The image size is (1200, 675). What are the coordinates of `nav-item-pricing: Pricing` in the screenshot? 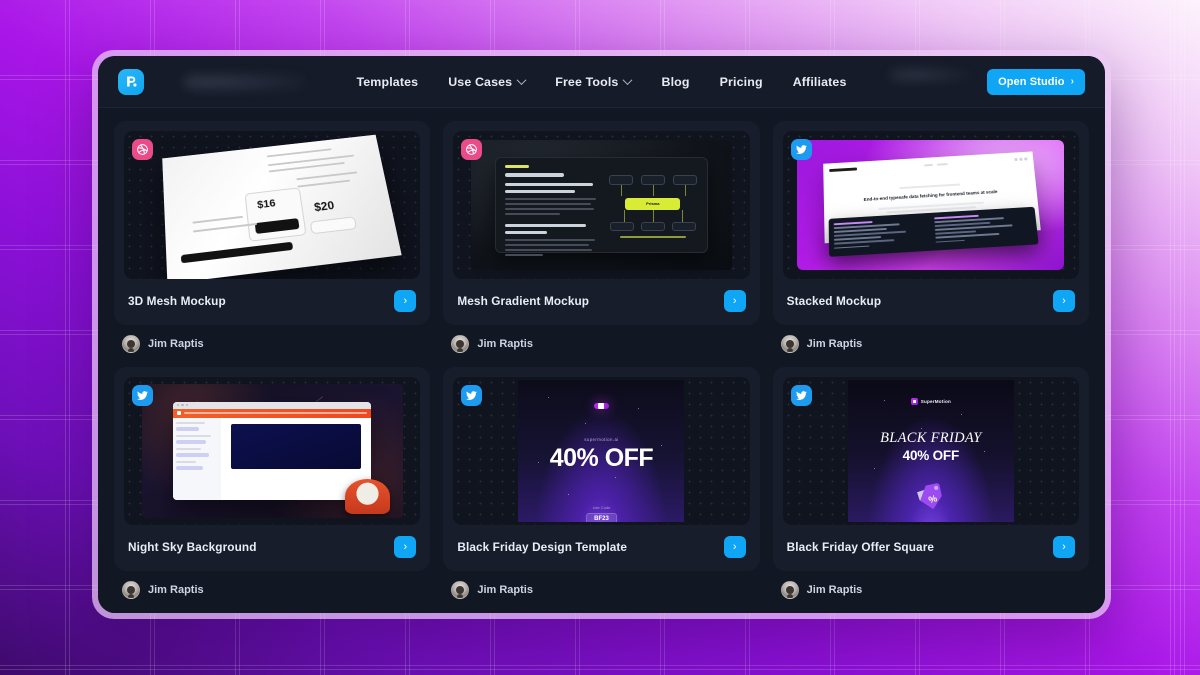 It's located at (741, 82).